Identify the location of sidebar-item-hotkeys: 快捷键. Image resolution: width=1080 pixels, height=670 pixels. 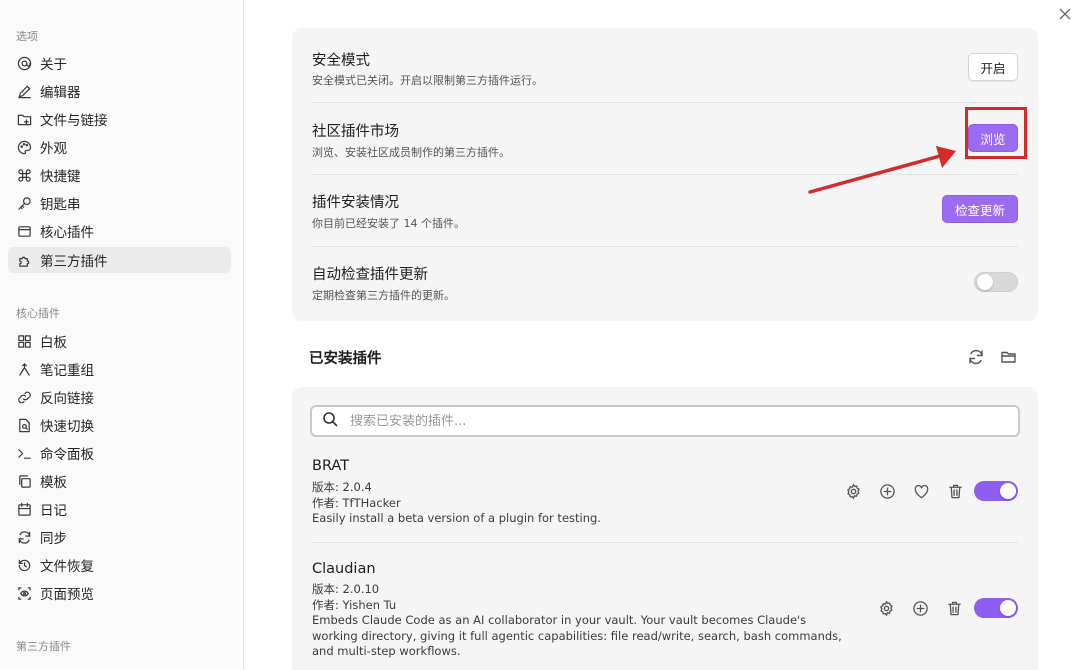
(119, 175).